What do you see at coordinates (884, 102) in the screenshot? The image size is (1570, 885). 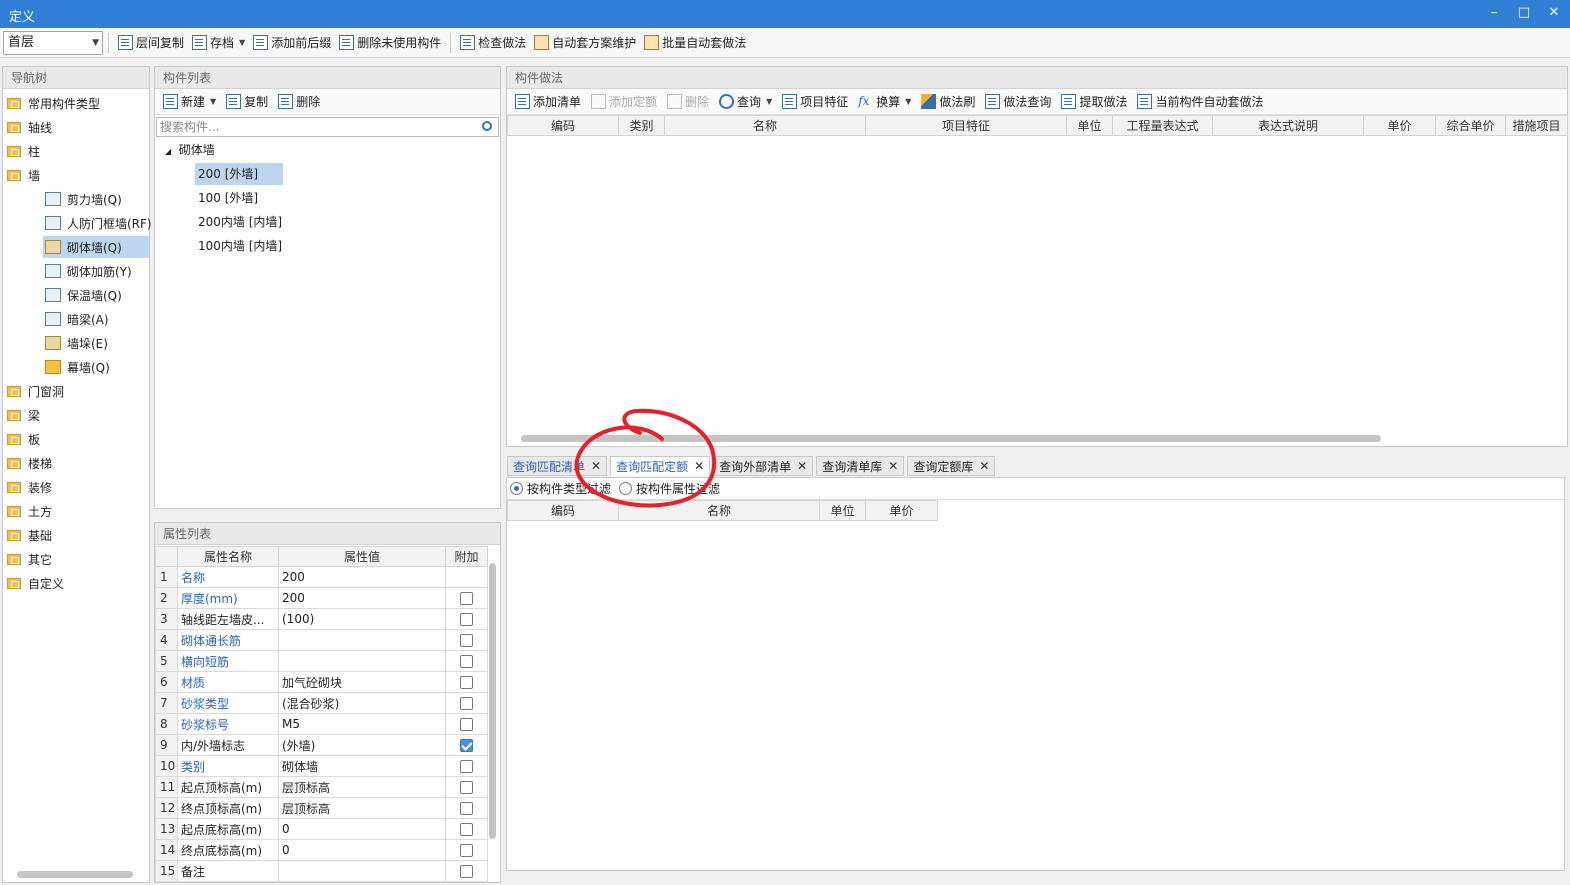 I see `convert-button: fx 换算 ▼` at bounding box center [884, 102].